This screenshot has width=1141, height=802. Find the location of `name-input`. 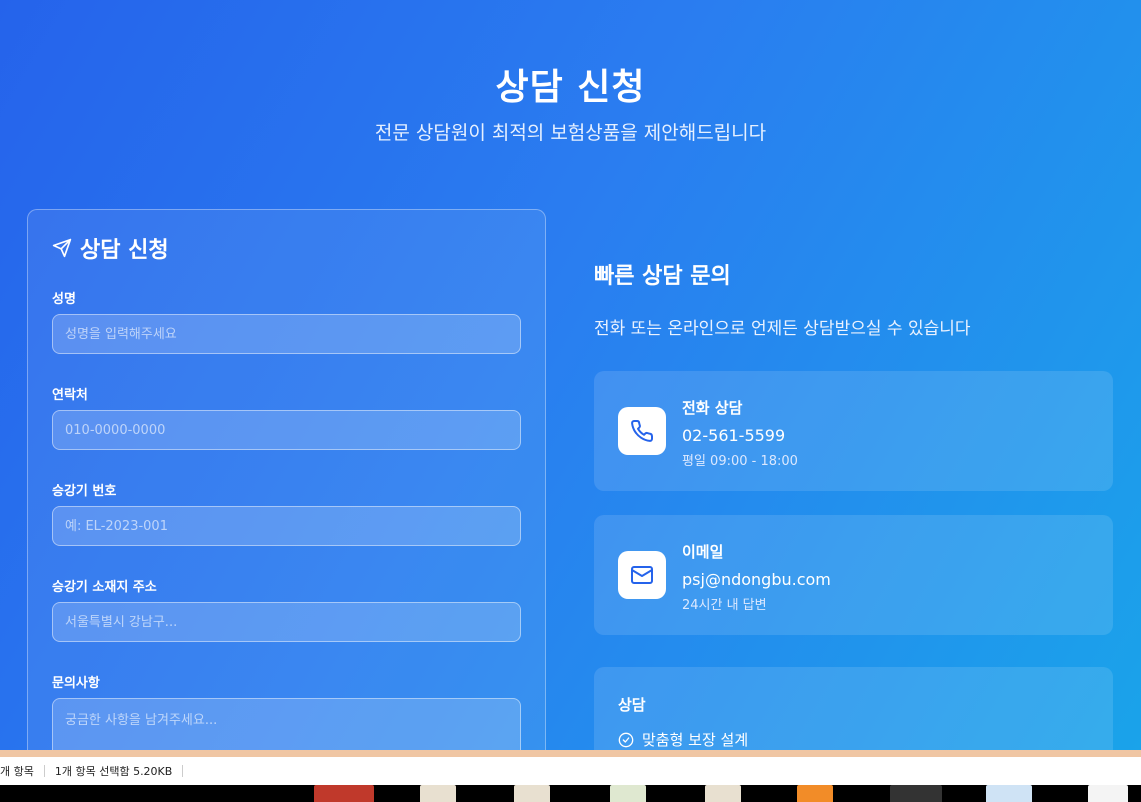

name-input is located at coordinates (286, 334).